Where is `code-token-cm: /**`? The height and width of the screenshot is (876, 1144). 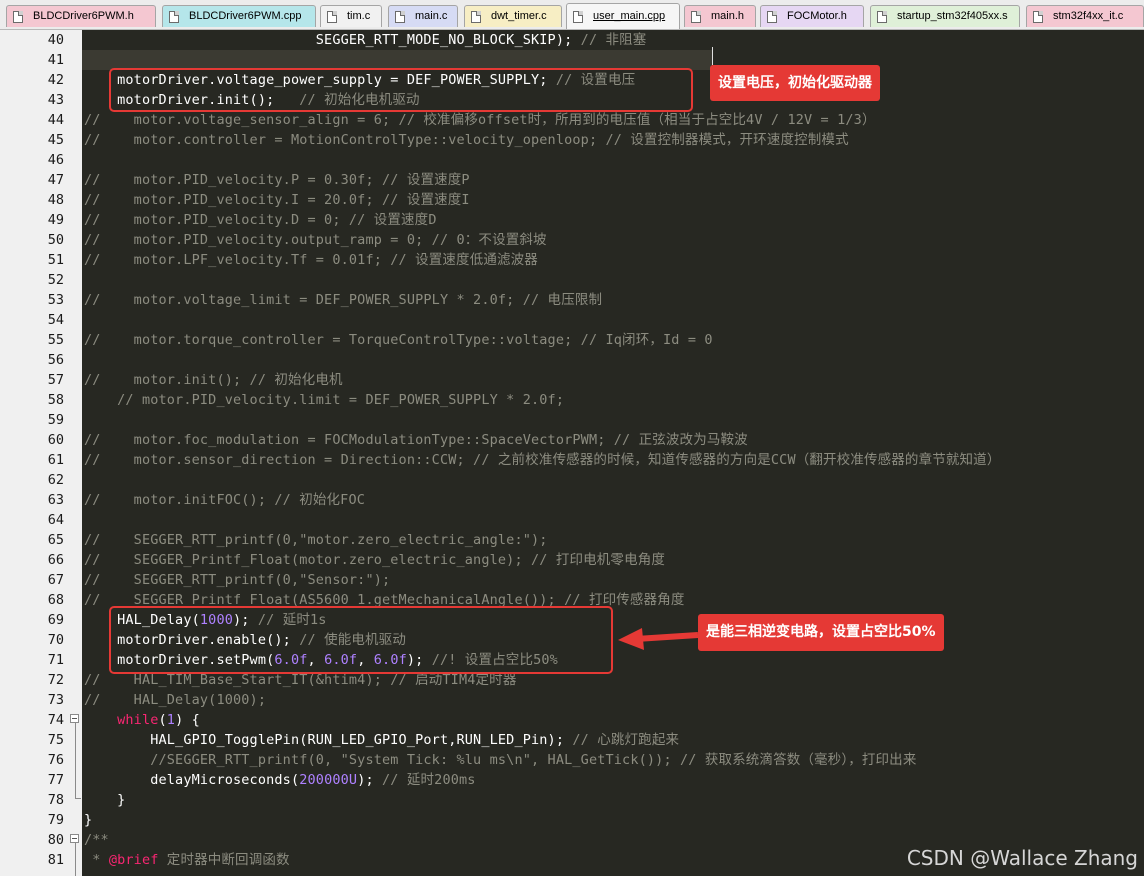 code-token-cm: /** is located at coordinates (96, 840).